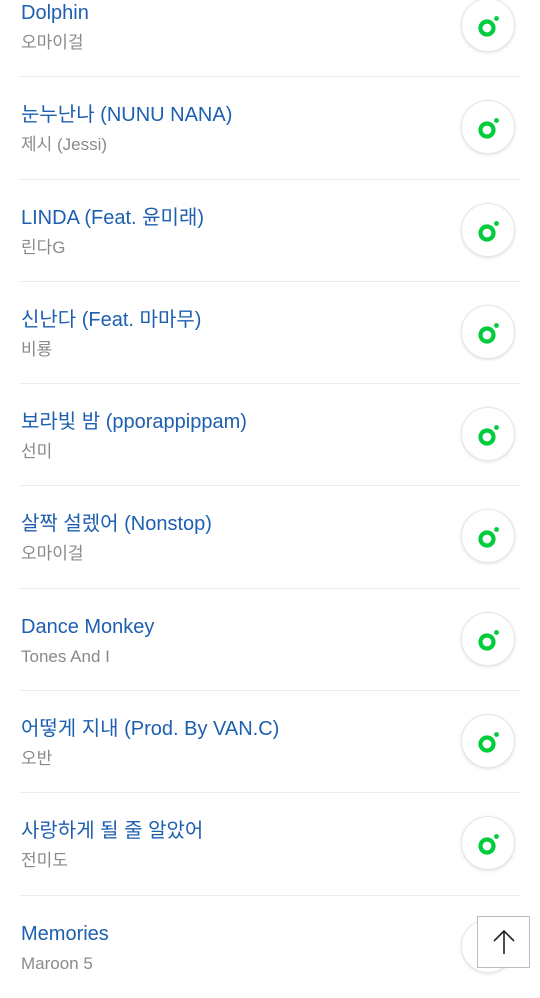 This screenshot has width=540, height=998. What do you see at coordinates (64, 145) in the screenshot?
I see `song-artist: 제시 (Jessi)` at bounding box center [64, 145].